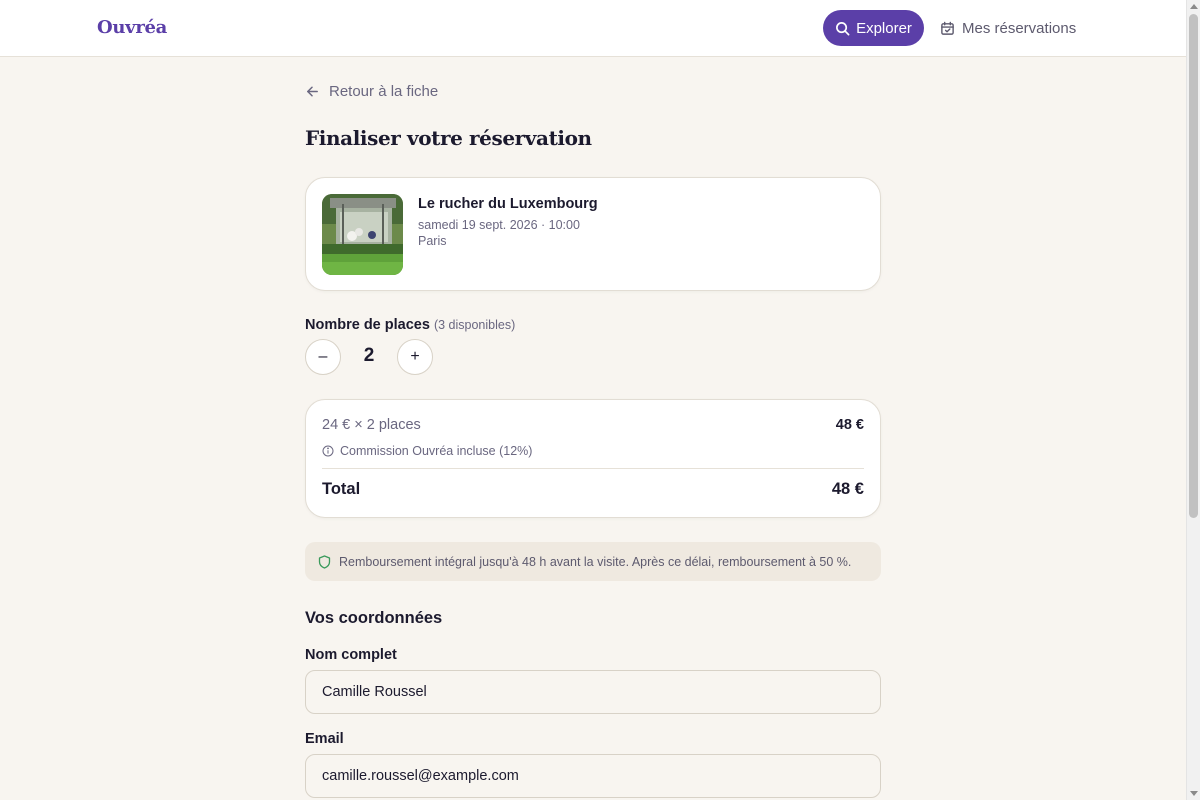  I want to click on event-datetime: samedi 19 sept. 2026 · 10:00, so click(499, 225).